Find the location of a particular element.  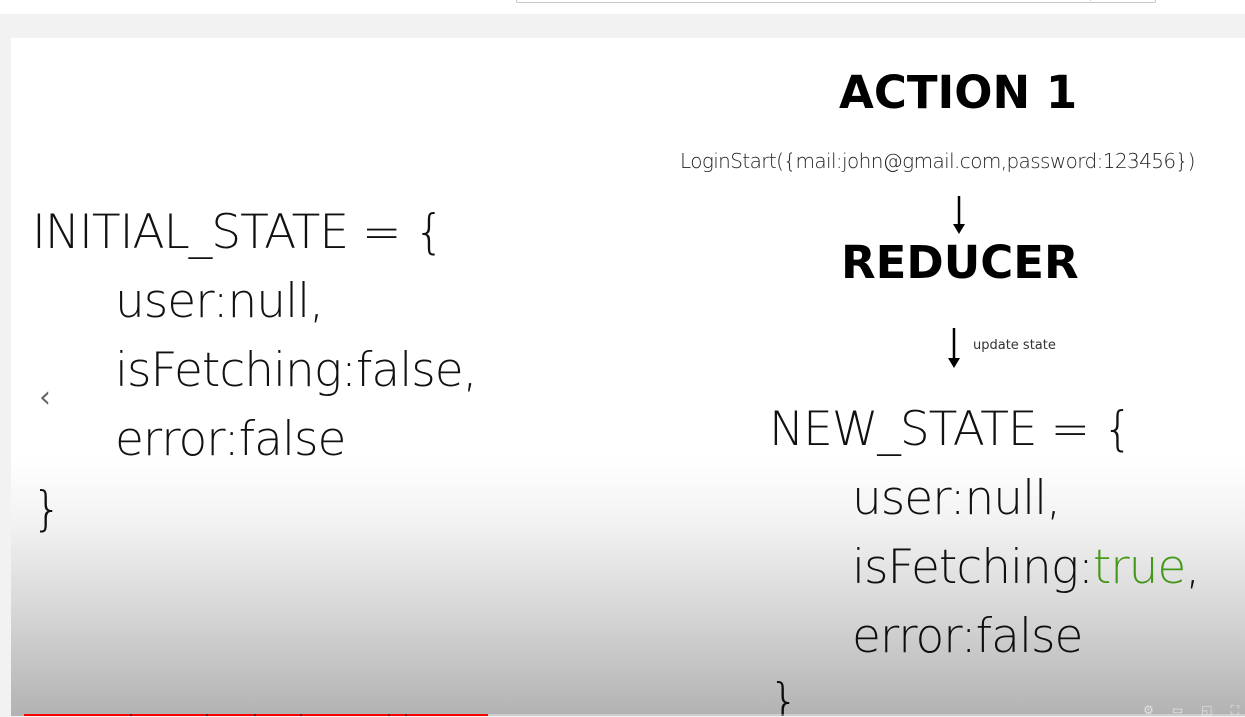

browser-top-bar is located at coordinates (622, 7).